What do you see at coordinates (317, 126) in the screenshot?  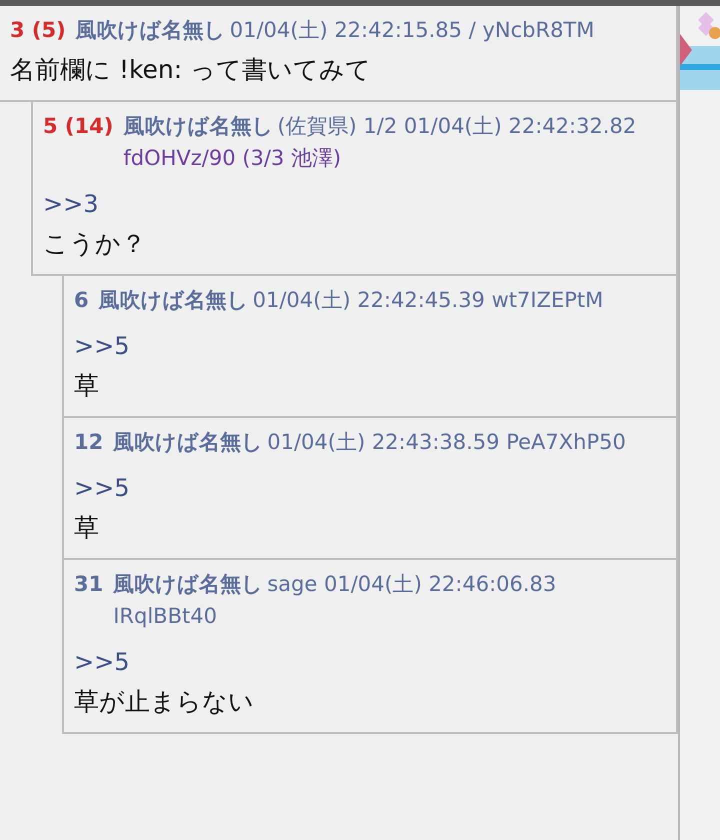 I see `poster-region: (佐賀県)` at bounding box center [317, 126].